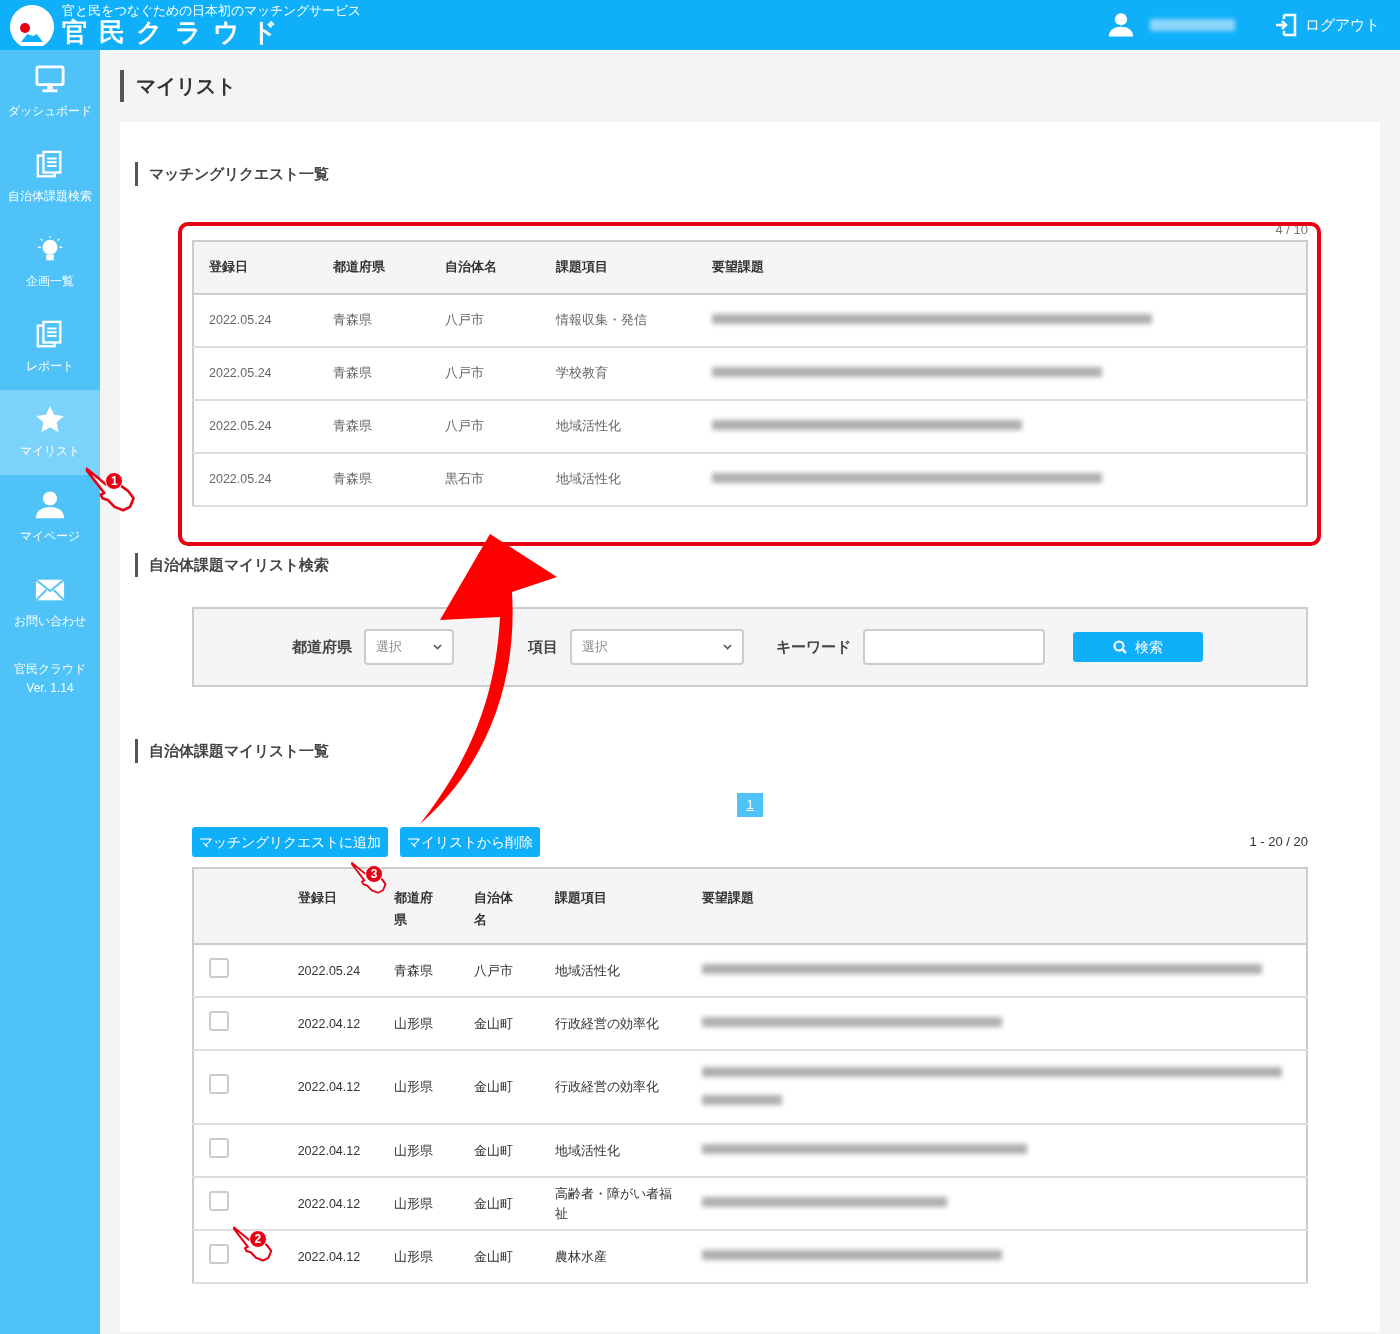 The width and height of the screenshot is (1400, 1334). What do you see at coordinates (485, 479) in the screenshot?
I see `table-cell: 黒石市` at bounding box center [485, 479].